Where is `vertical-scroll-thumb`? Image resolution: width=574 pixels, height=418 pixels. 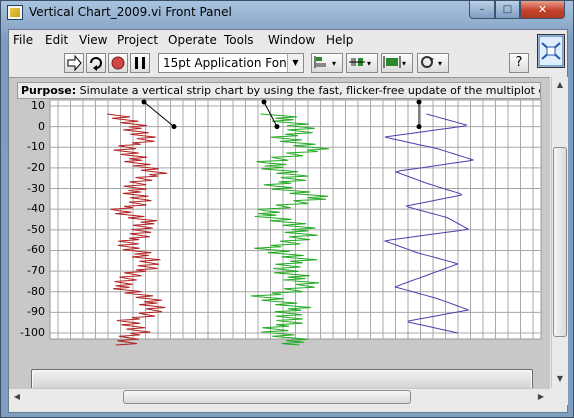 vertical-scroll-thumb is located at coordinates (560, 242).